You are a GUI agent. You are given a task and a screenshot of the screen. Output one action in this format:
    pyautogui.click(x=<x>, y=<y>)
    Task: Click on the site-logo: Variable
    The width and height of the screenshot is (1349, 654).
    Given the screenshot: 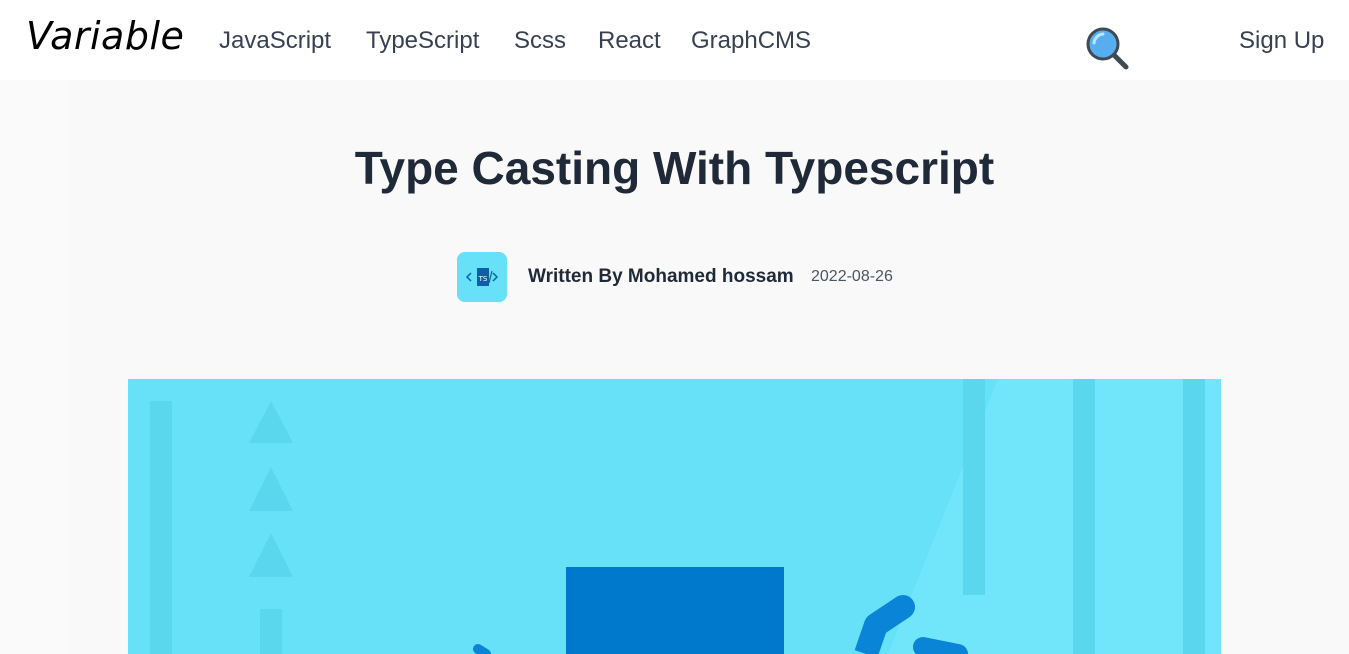 What is the action you would take?
    pyautogui.click(x=105, y=36)
    